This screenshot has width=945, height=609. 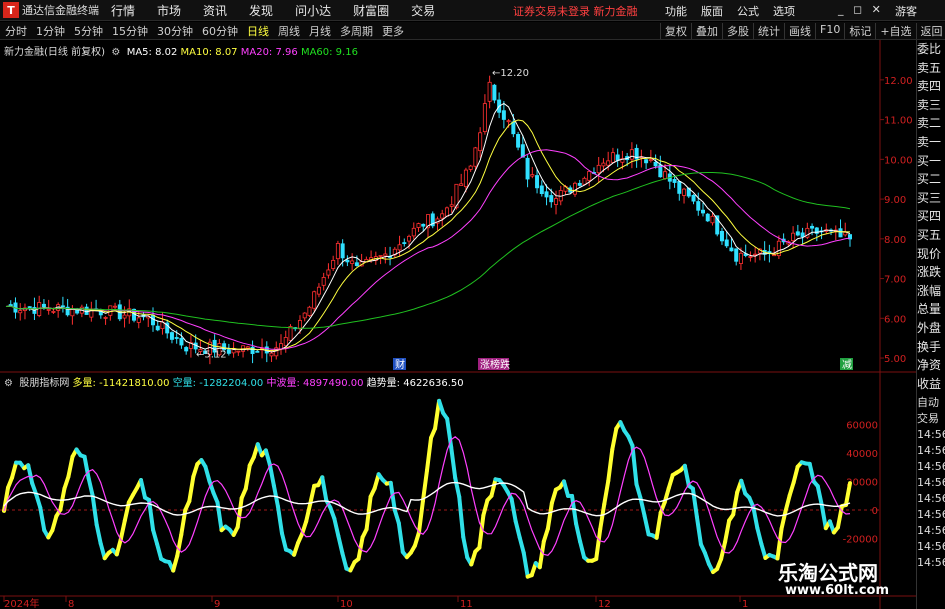 I want to click on price-tick-label: 9.00, so click(x=895, y=200).